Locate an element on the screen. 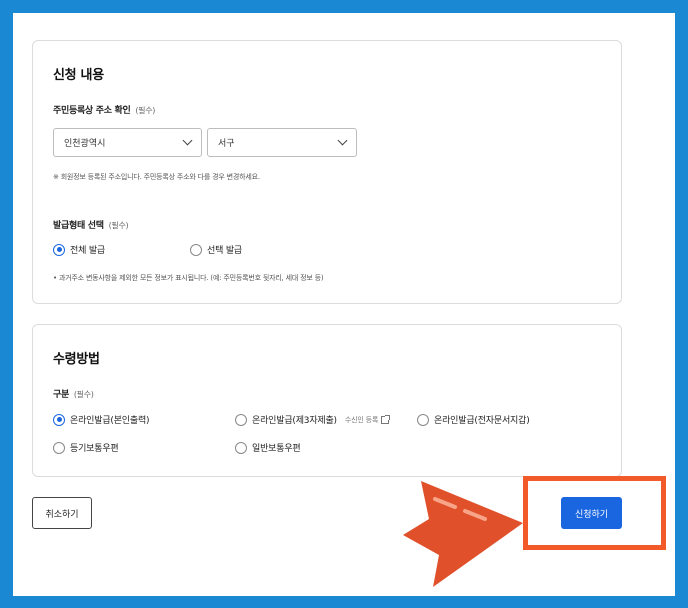 The height and width of the screenshot is (608, 688). radio-online-self-print-label: 온라인발급(본인출력) is located at coordinates (110, 421).